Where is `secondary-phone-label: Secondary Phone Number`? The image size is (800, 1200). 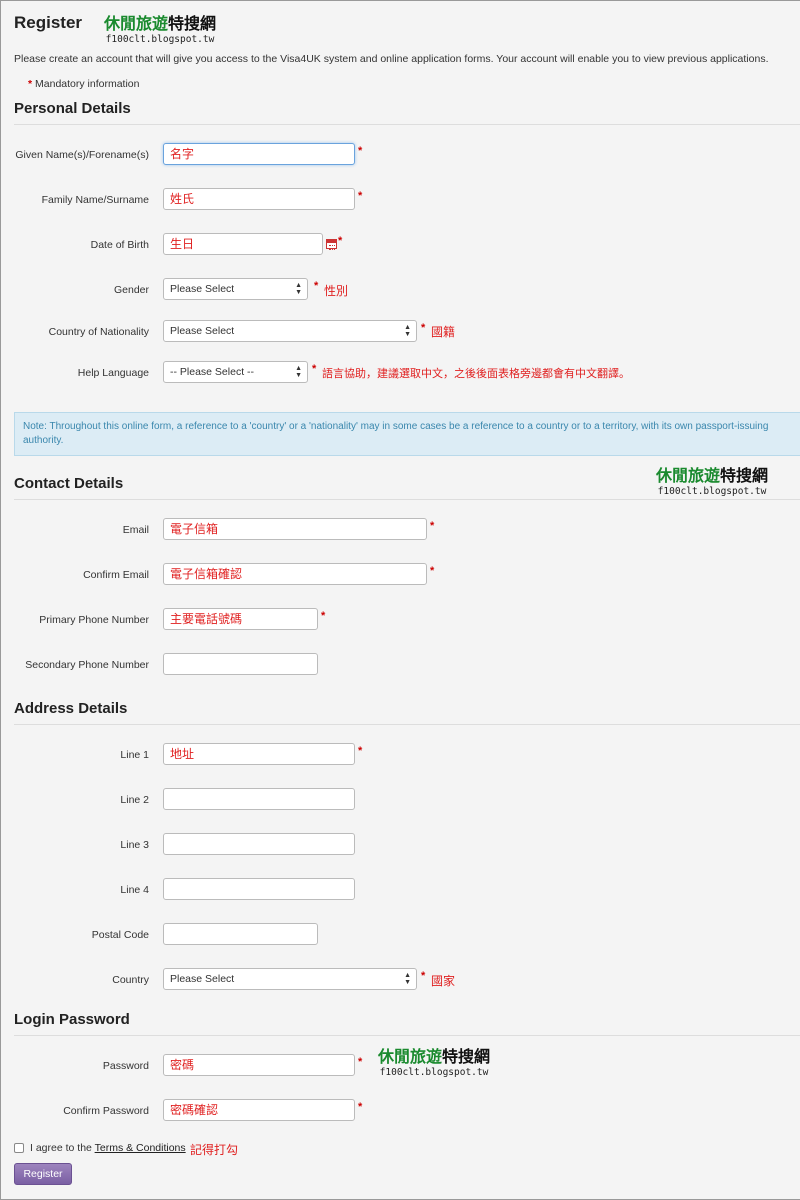 secondary-phone-label: Secondary Phone Number is located at coordinates (87, 665).